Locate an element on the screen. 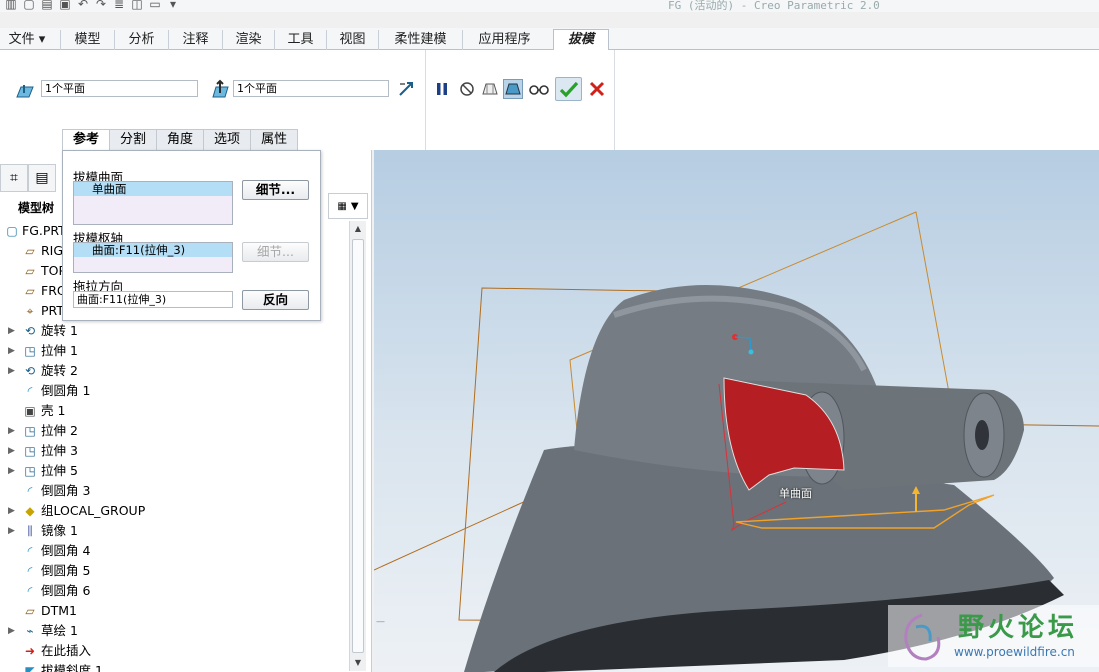  flip-button: 反向 is located at coordinates (275, 300).